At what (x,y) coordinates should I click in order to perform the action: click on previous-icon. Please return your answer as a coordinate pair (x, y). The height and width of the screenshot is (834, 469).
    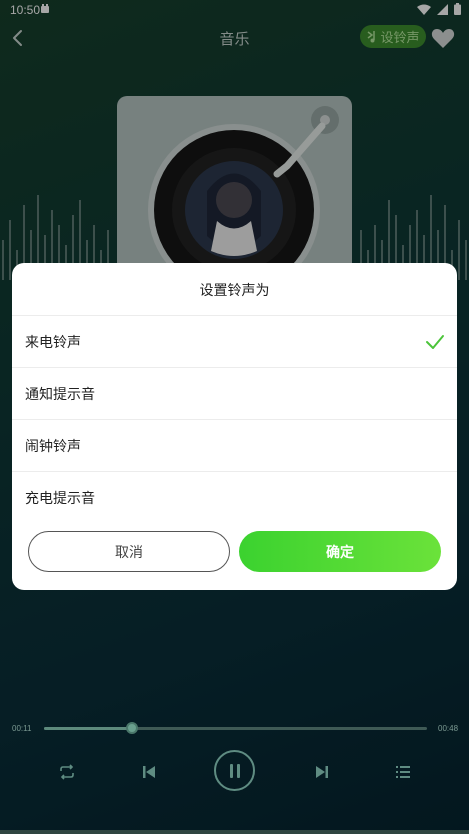
    Looking at the image, I should click on (149, 772).